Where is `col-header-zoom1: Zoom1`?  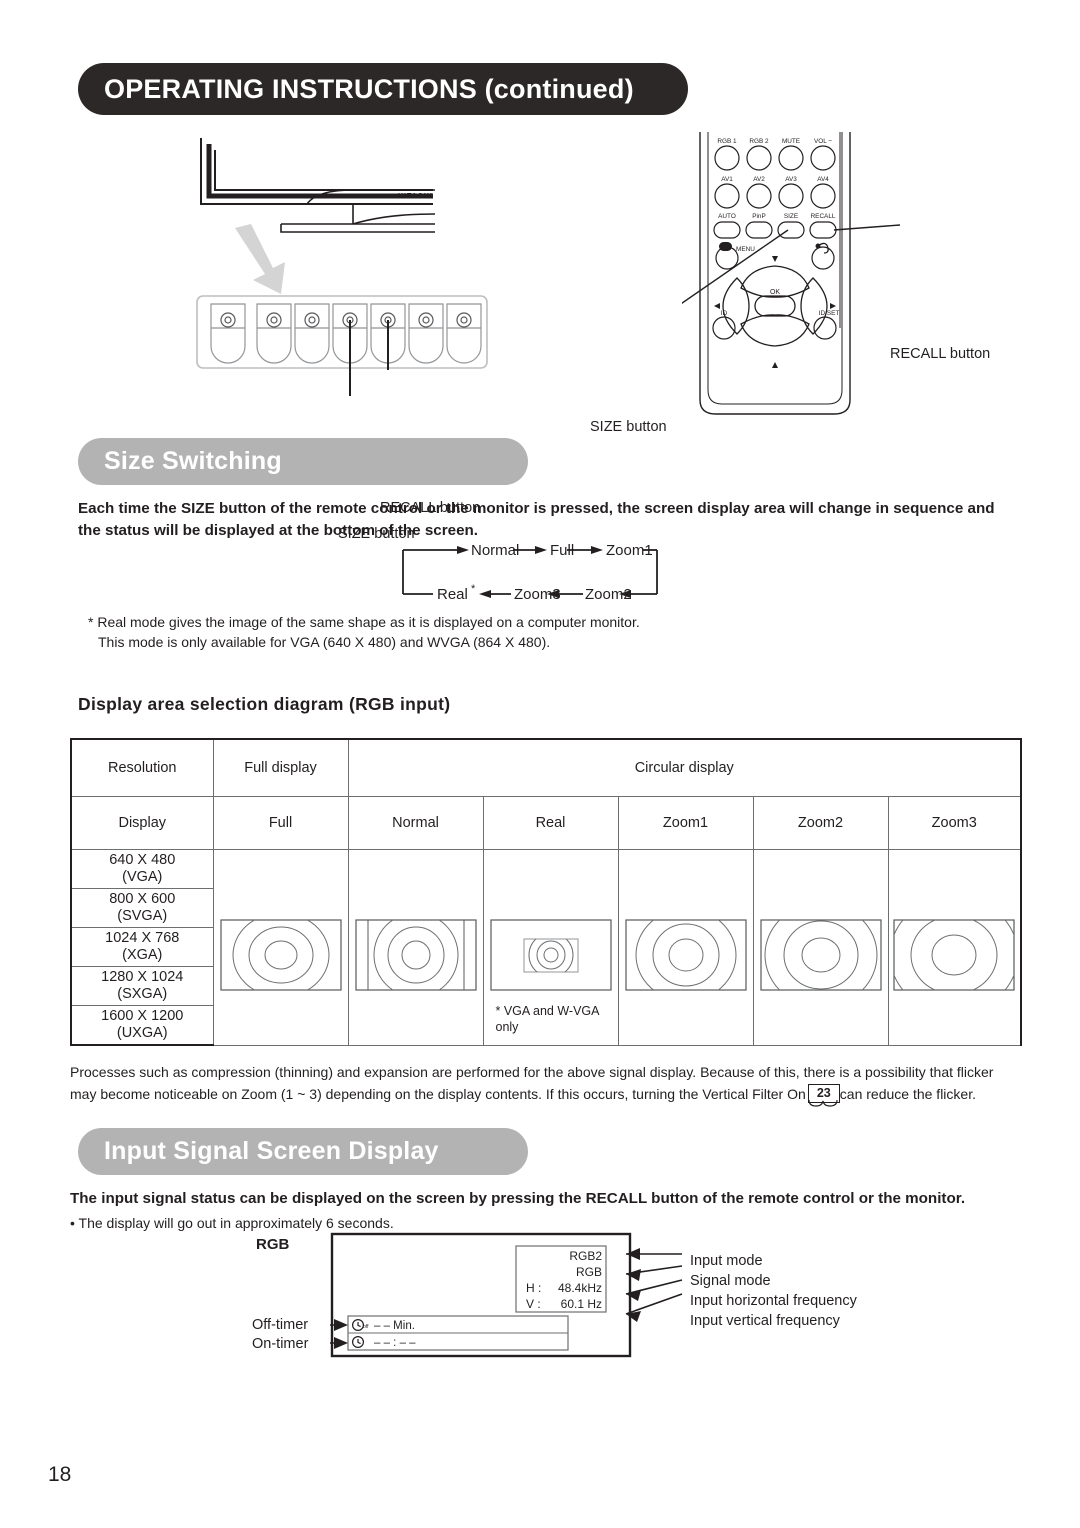
col-header-zoom1: Zoom1 is located at coordinates (685, 823).